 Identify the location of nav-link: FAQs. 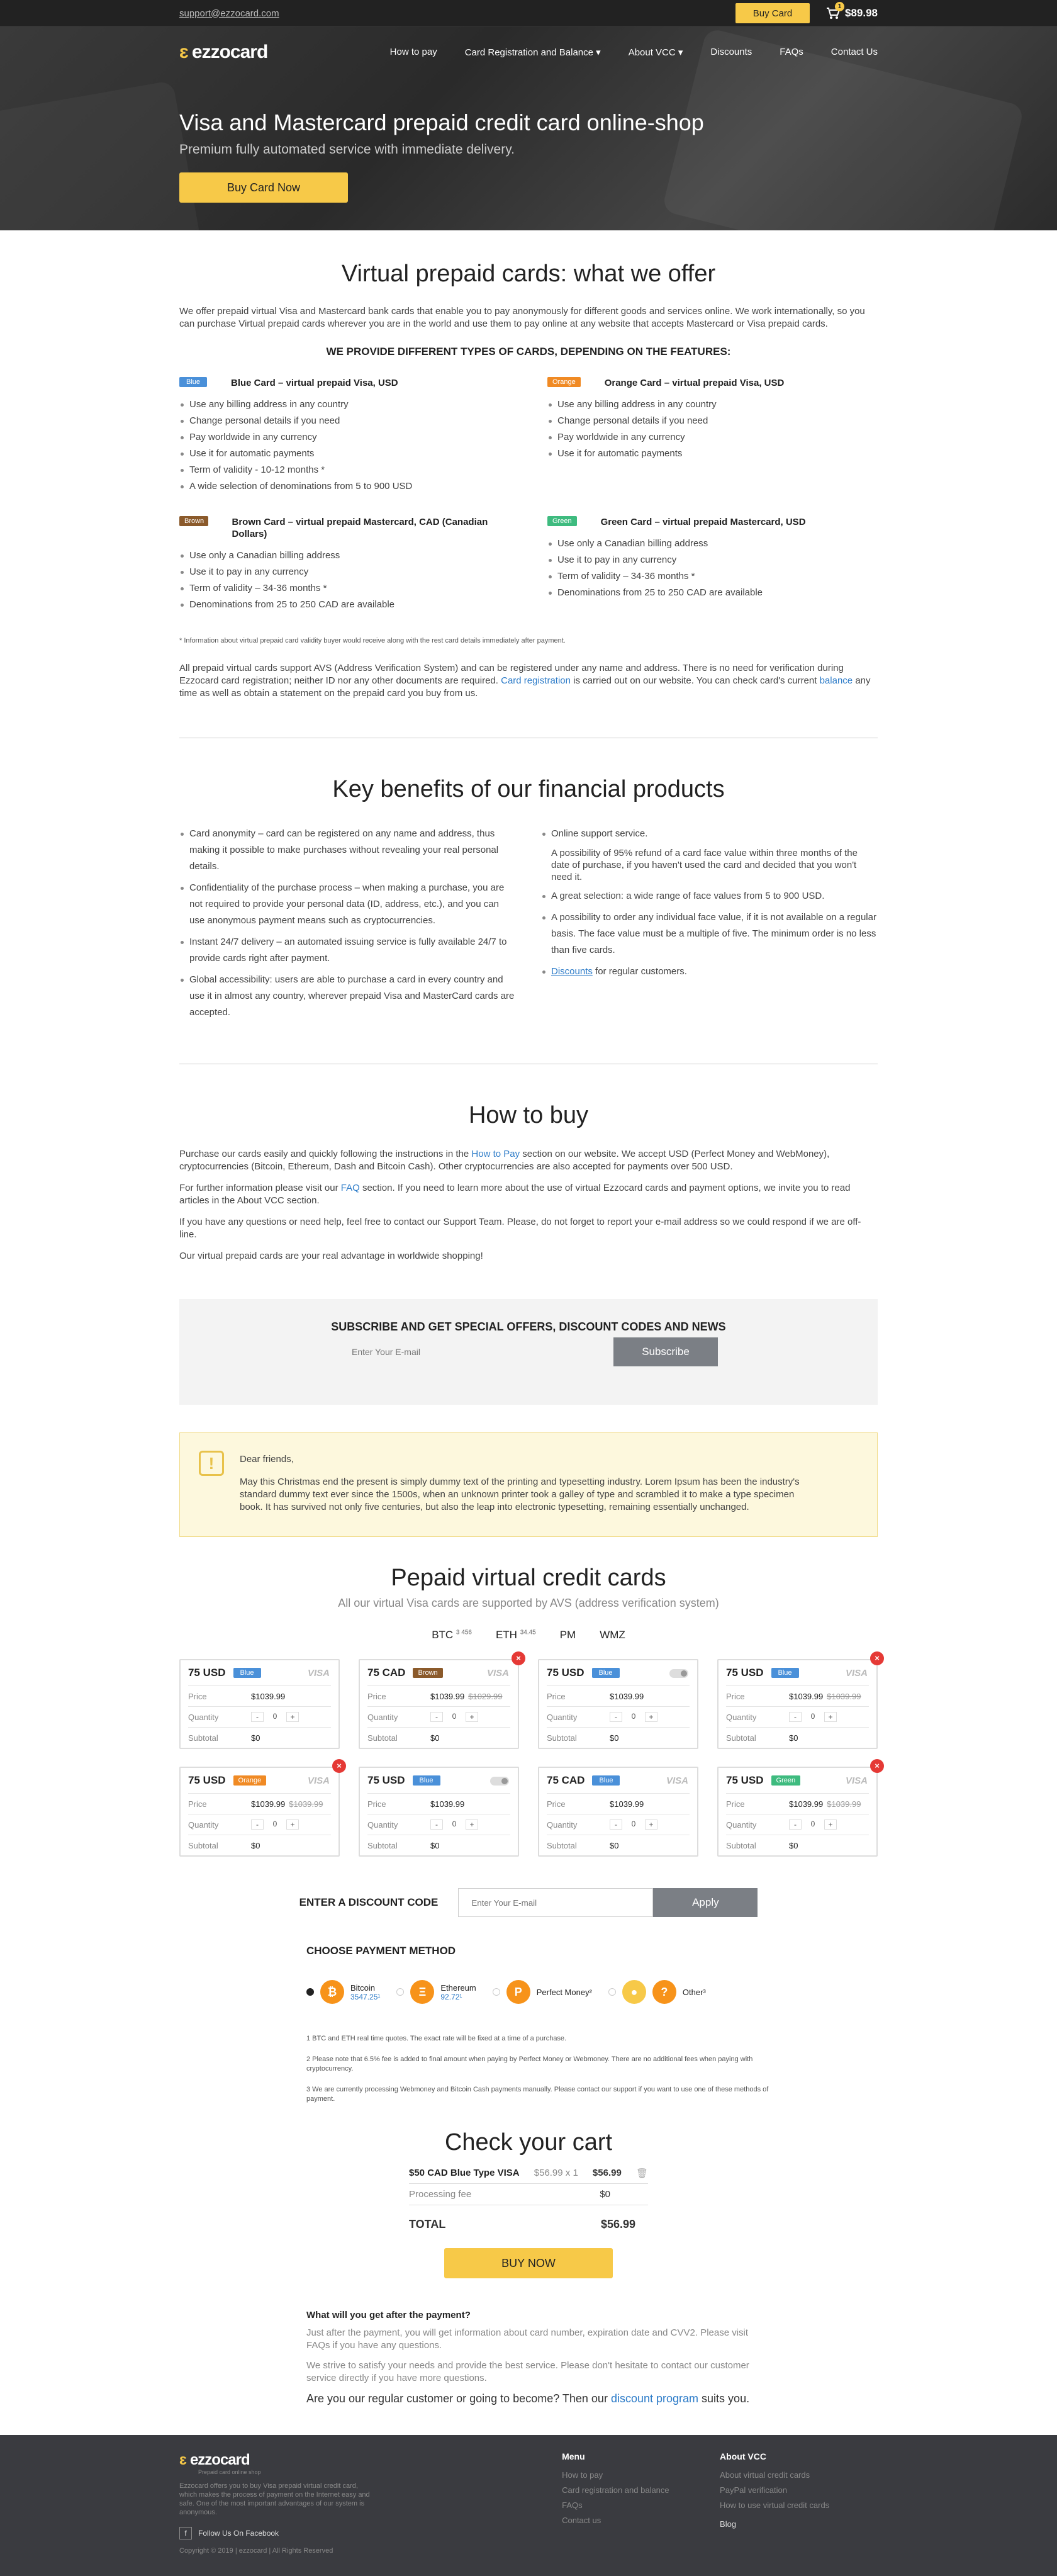
(791, 52).